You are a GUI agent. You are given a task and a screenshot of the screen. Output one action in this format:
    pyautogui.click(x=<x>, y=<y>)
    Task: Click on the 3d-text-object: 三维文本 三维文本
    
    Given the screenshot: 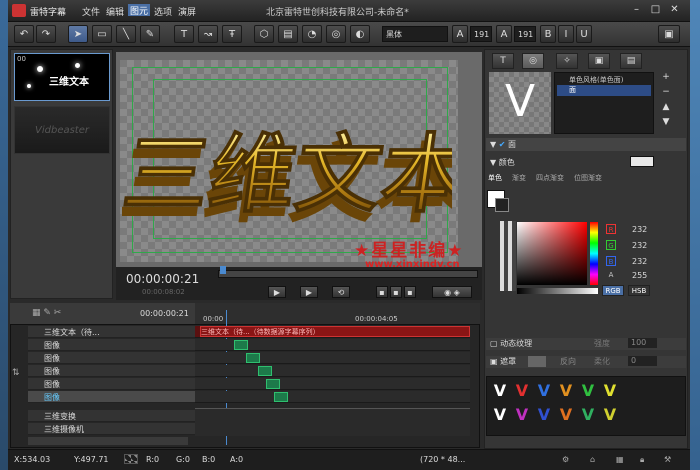 What is the action you would take?
    pyautogui.click(x=293, y=176)
    